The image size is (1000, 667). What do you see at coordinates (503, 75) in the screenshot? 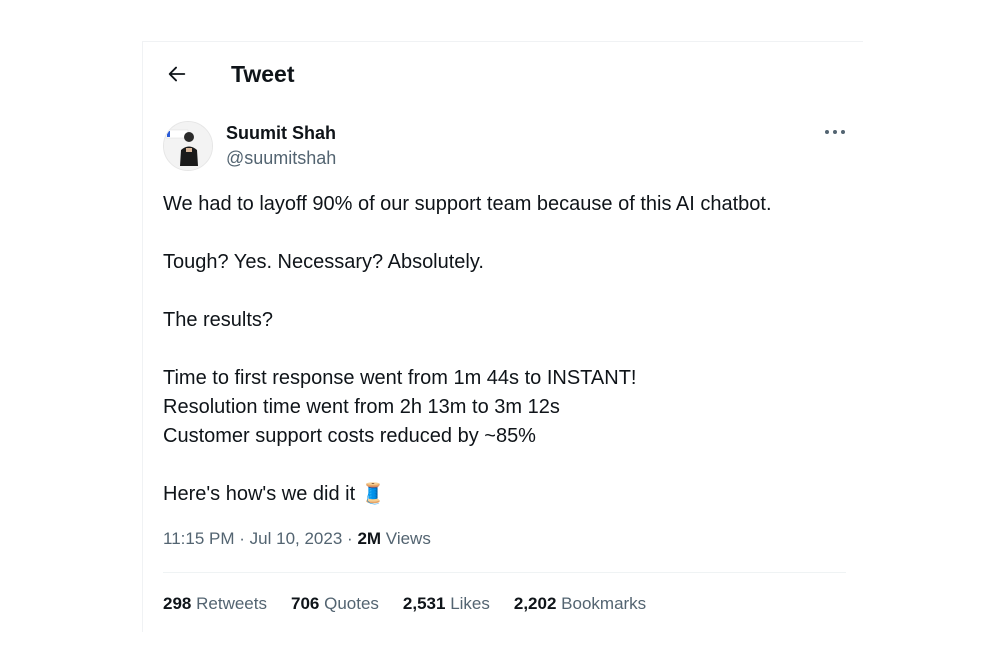
I see `tweet-header: Tweet` at bounding box center [503, 75].